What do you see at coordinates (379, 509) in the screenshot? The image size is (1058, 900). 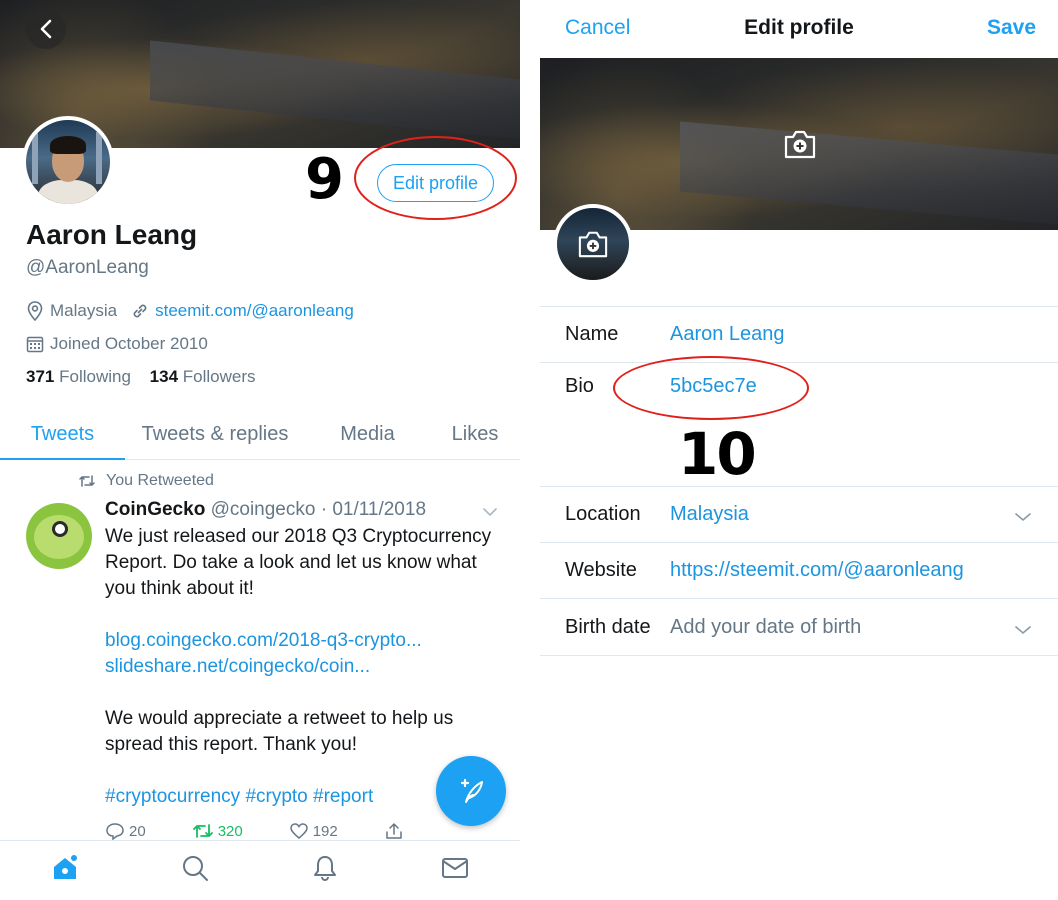 I see `tweet-date: 01/11/2018` at bounding box center [379, 509].